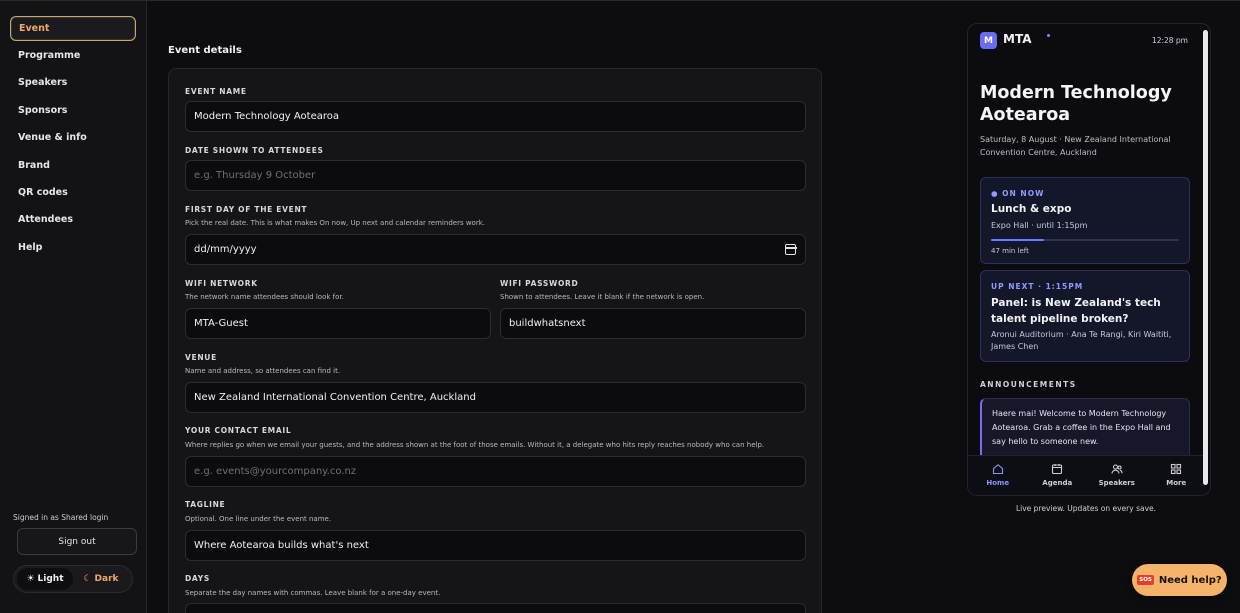 This screenshot has height=613, width=1240. I want to click on date-shown-input: e.g. Thursday 9 October, so click(495, 175).